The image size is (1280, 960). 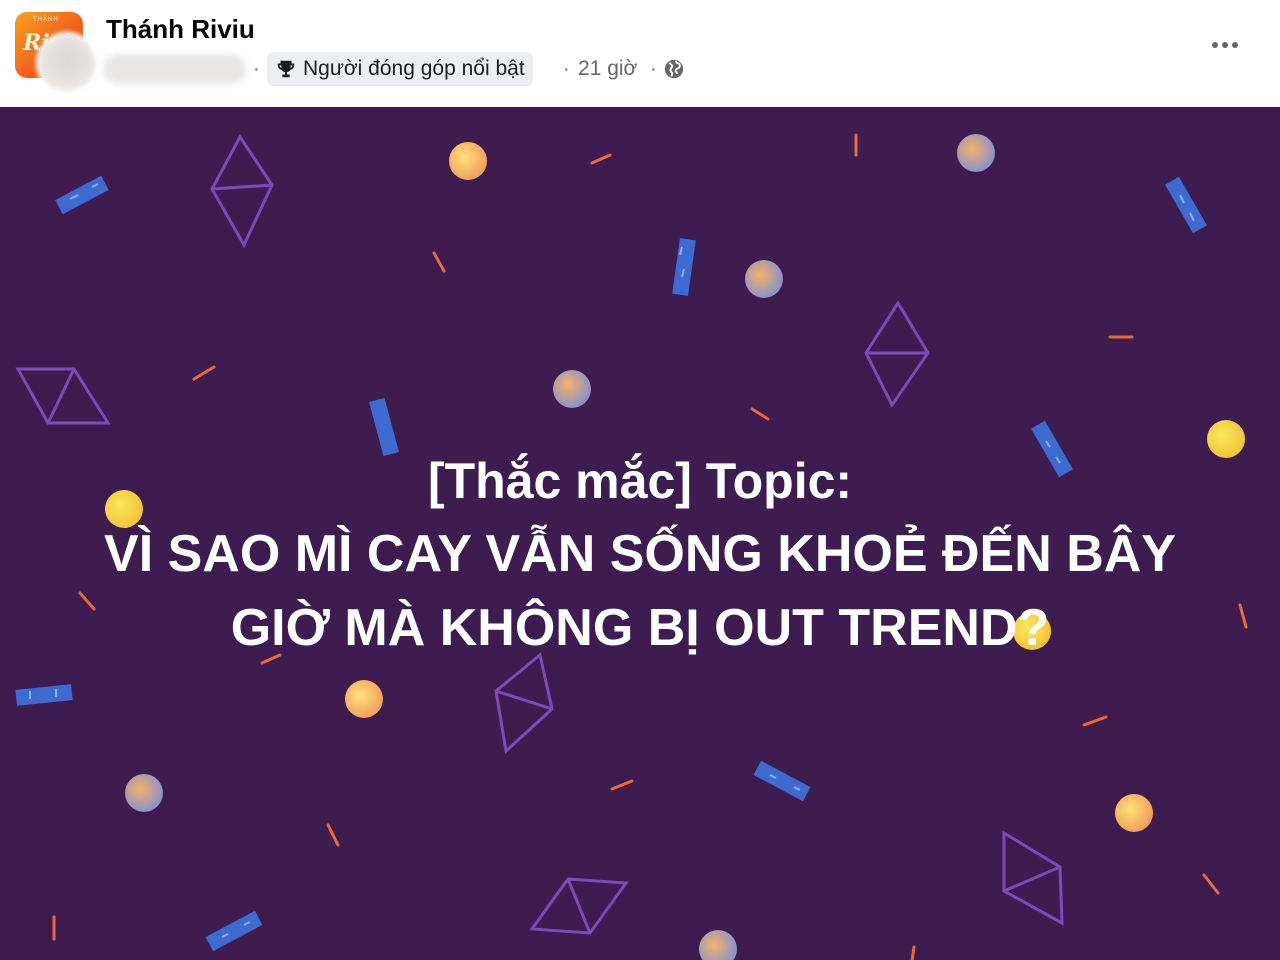 What do you see at coordinates (67, 63) in the screenshot?
I see `user-avatar` at bounding box center [67, 63].